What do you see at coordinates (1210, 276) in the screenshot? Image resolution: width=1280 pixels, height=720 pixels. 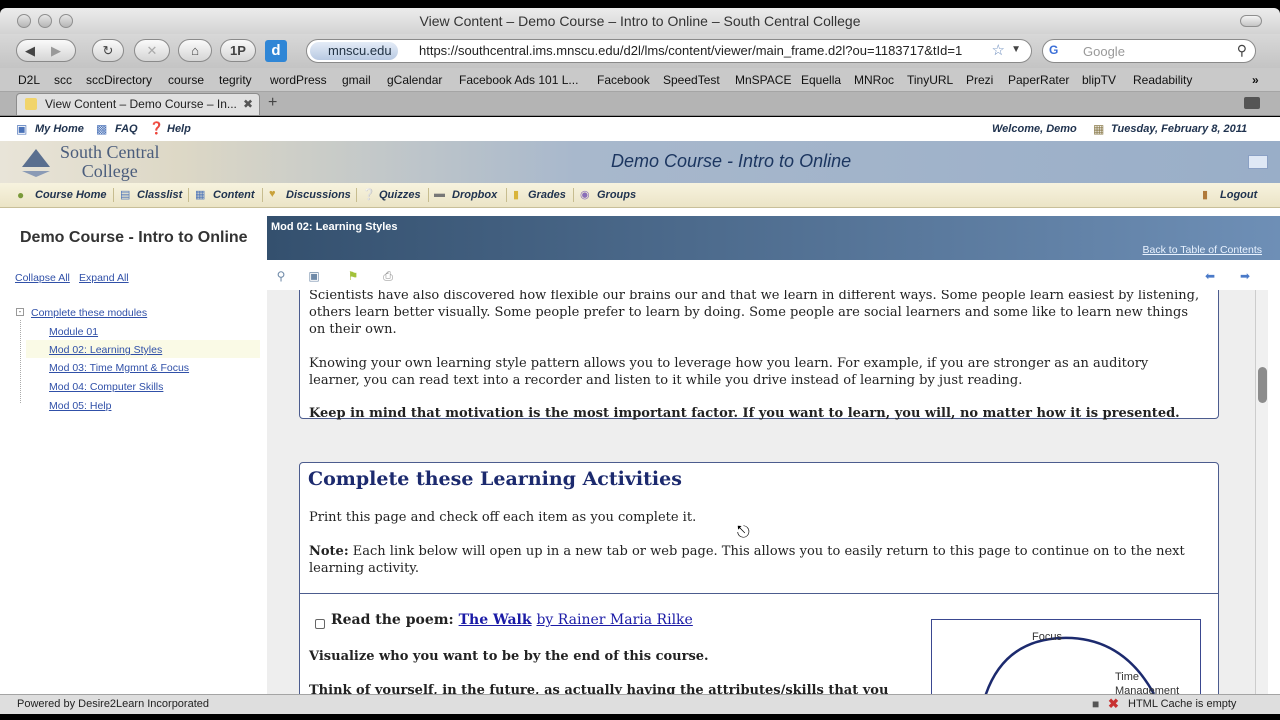 I see `previous-topic-arrow-icon: ⬅` at bounding box center [1210, 276].